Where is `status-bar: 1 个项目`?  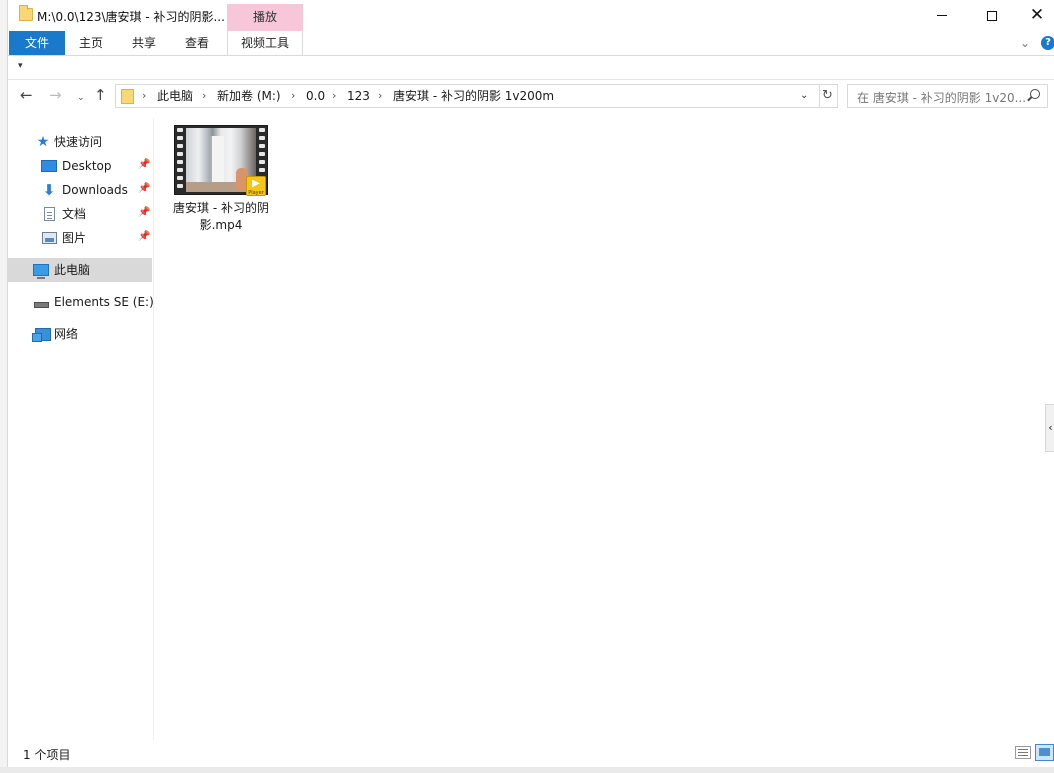
status-bar: 1 个项目 is located at coordinates (531, 753).